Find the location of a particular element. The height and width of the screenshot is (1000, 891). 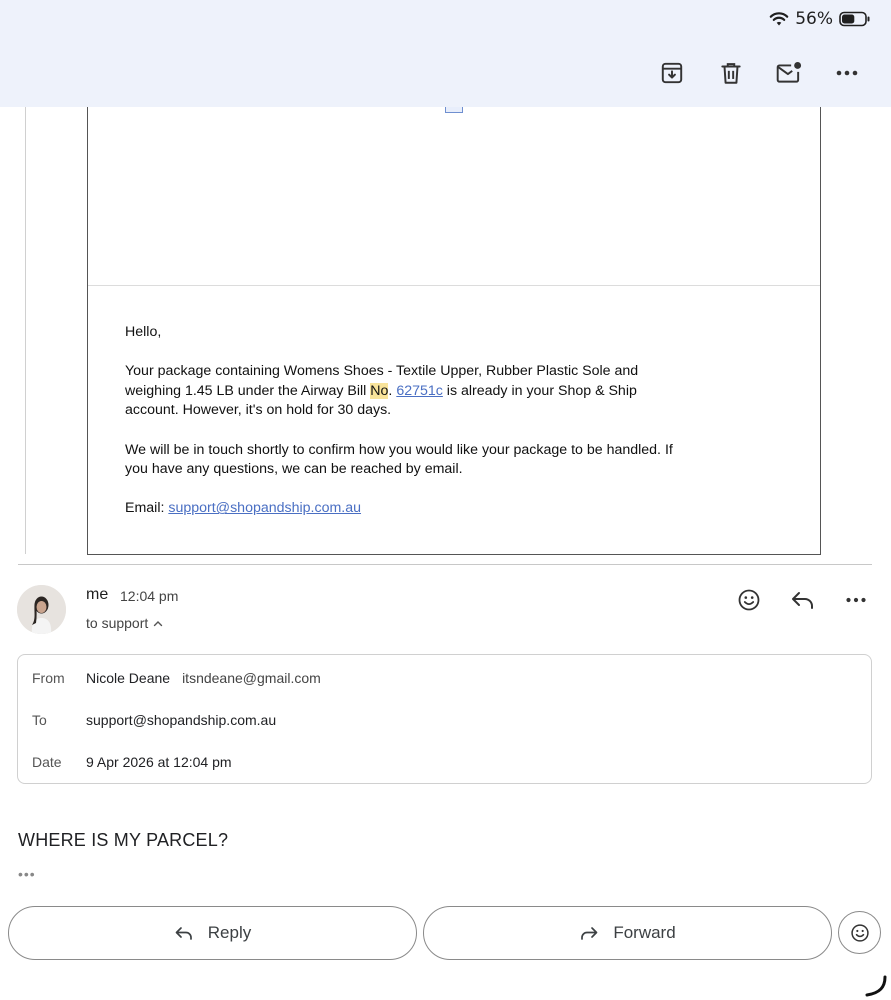

email-line: Email: support@shopandship.com.au is located at coordinates (243, 508).